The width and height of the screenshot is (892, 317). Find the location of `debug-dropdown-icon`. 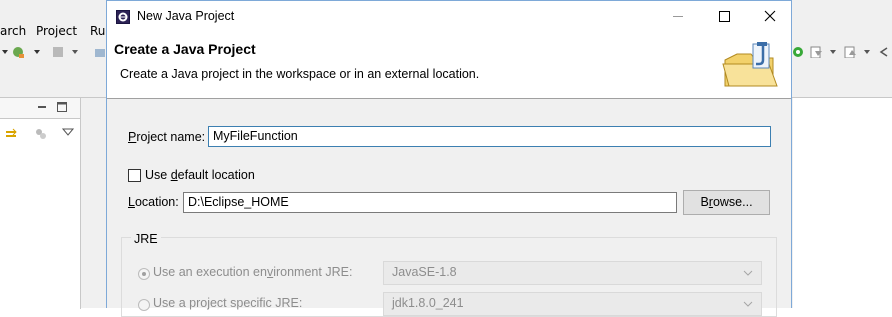

debug-dropdown-icon is located at coordinates (38, 52).